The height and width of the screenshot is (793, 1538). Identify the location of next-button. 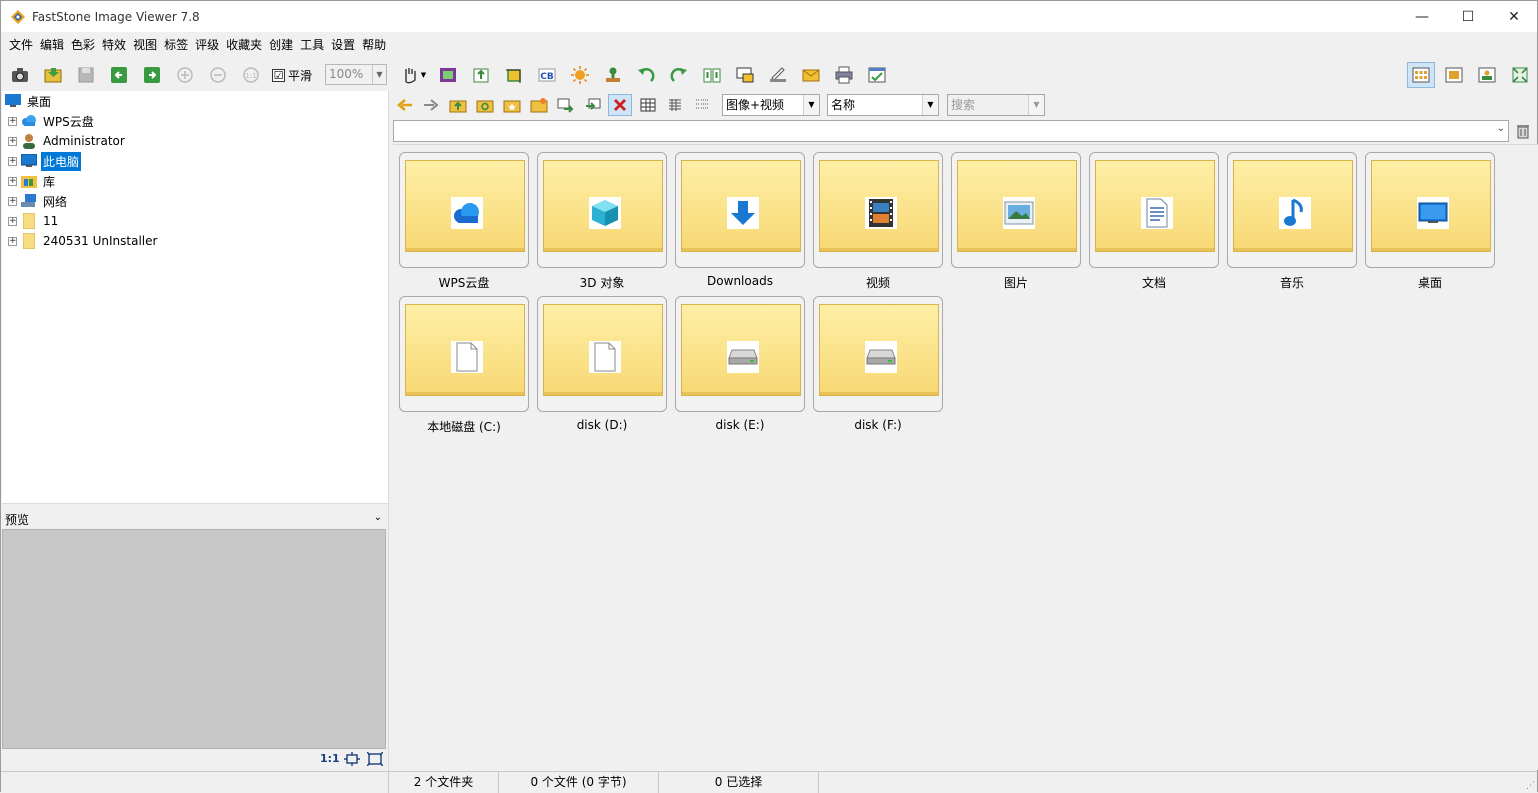
(152, 75).